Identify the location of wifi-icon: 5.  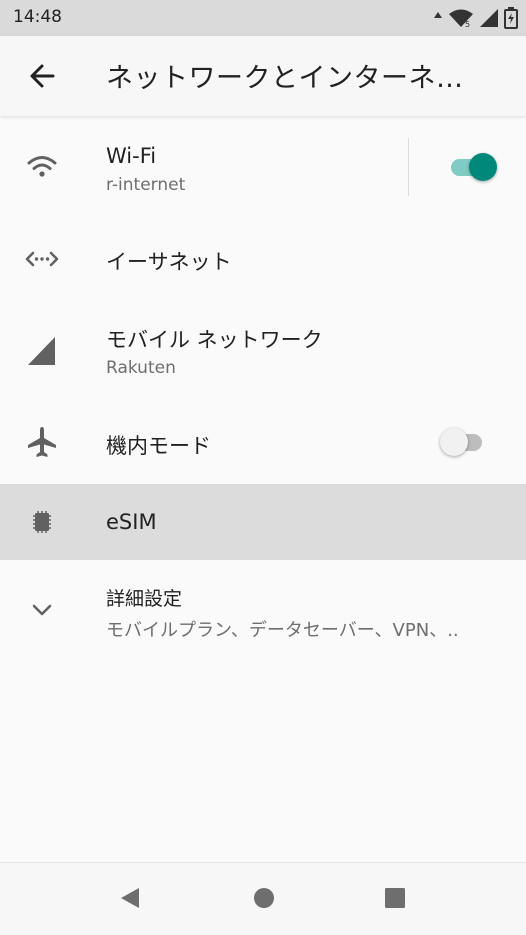
(461, 18).